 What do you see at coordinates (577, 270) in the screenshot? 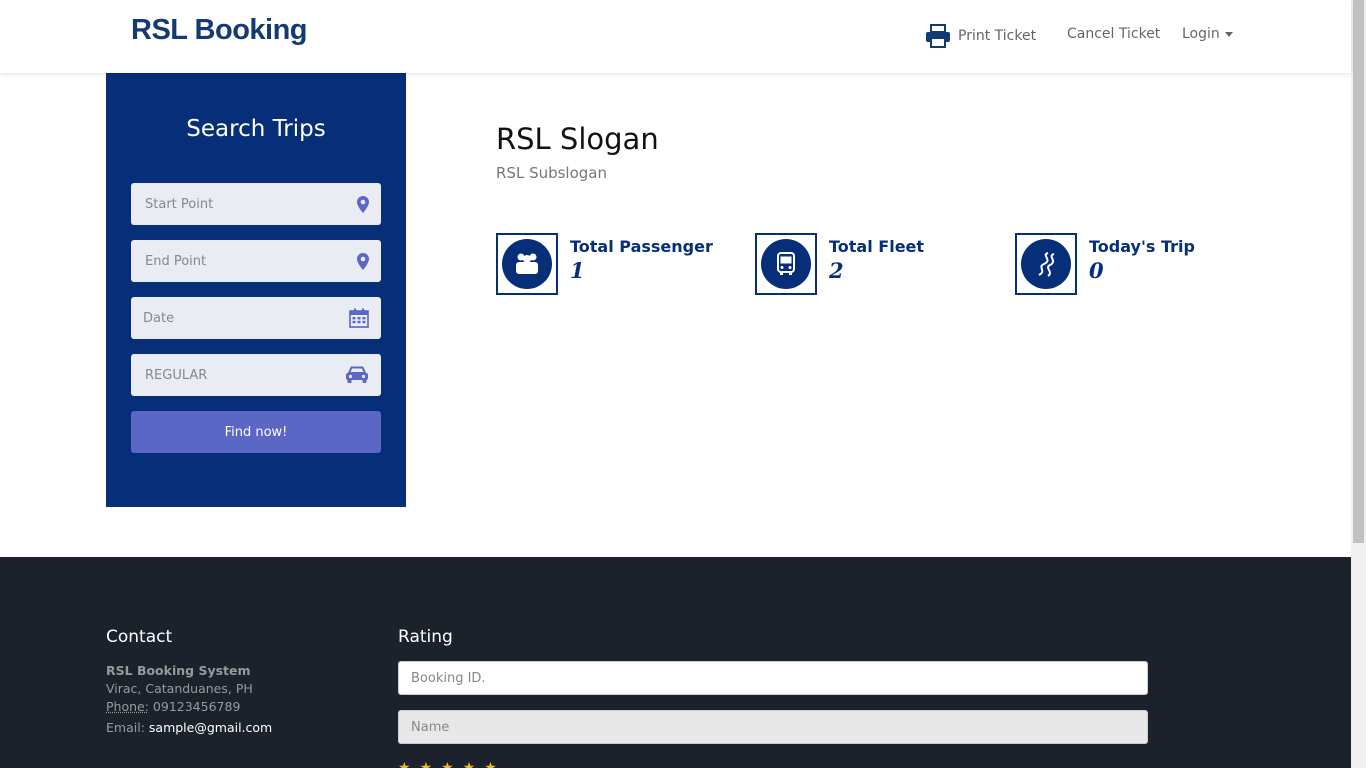
I see `stat-value: 1` at bounding box center [577, 270].